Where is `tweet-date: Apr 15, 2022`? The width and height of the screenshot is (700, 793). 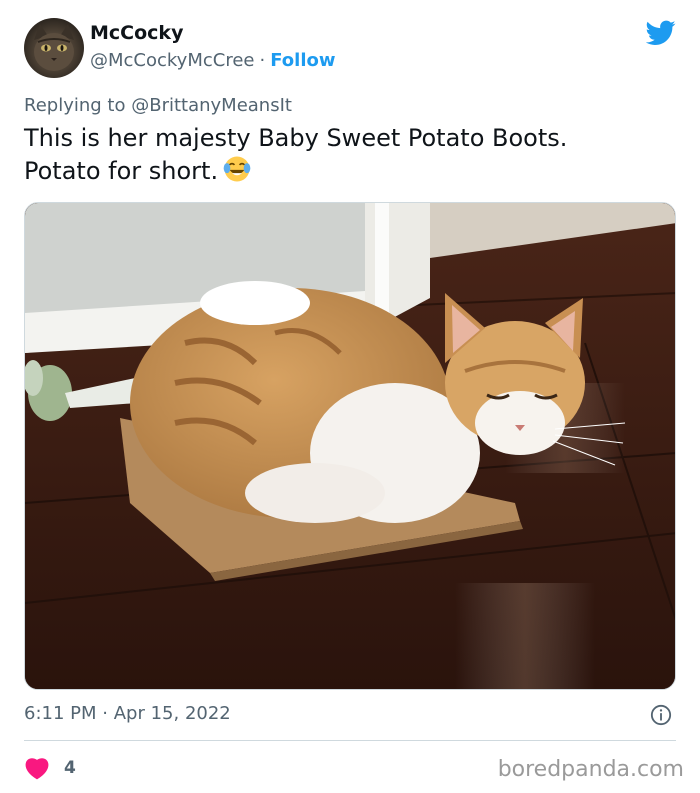 tweet-date: Apr 15, 2022 is located at coordinates (172, 713).